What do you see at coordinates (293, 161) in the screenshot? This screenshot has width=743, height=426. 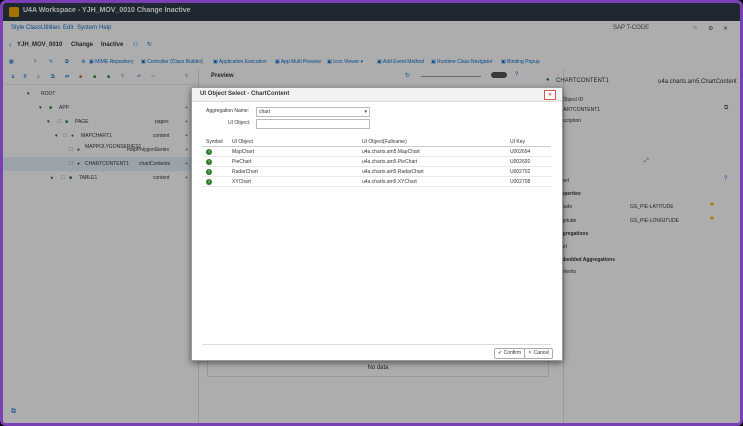 I see `cell-ui-object: PieChart` at bounding box center [293, 161].